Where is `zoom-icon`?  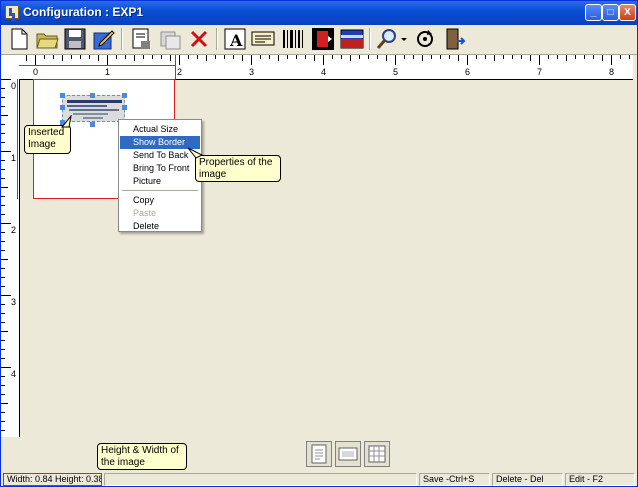
zoom-icon is located at coordinates (386, 39).